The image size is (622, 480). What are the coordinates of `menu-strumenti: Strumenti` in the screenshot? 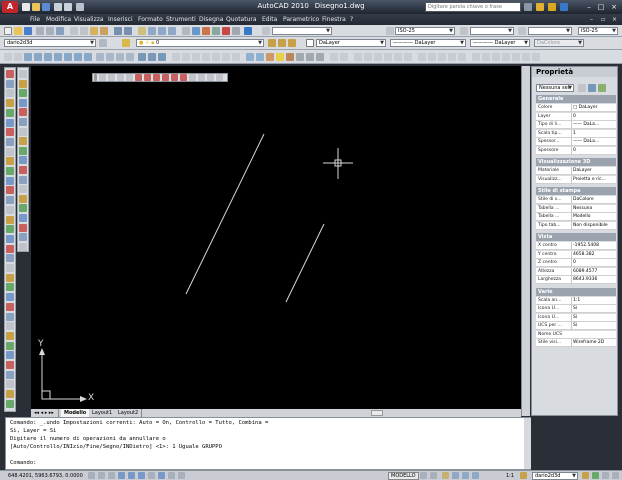 It's located at (181, 19).